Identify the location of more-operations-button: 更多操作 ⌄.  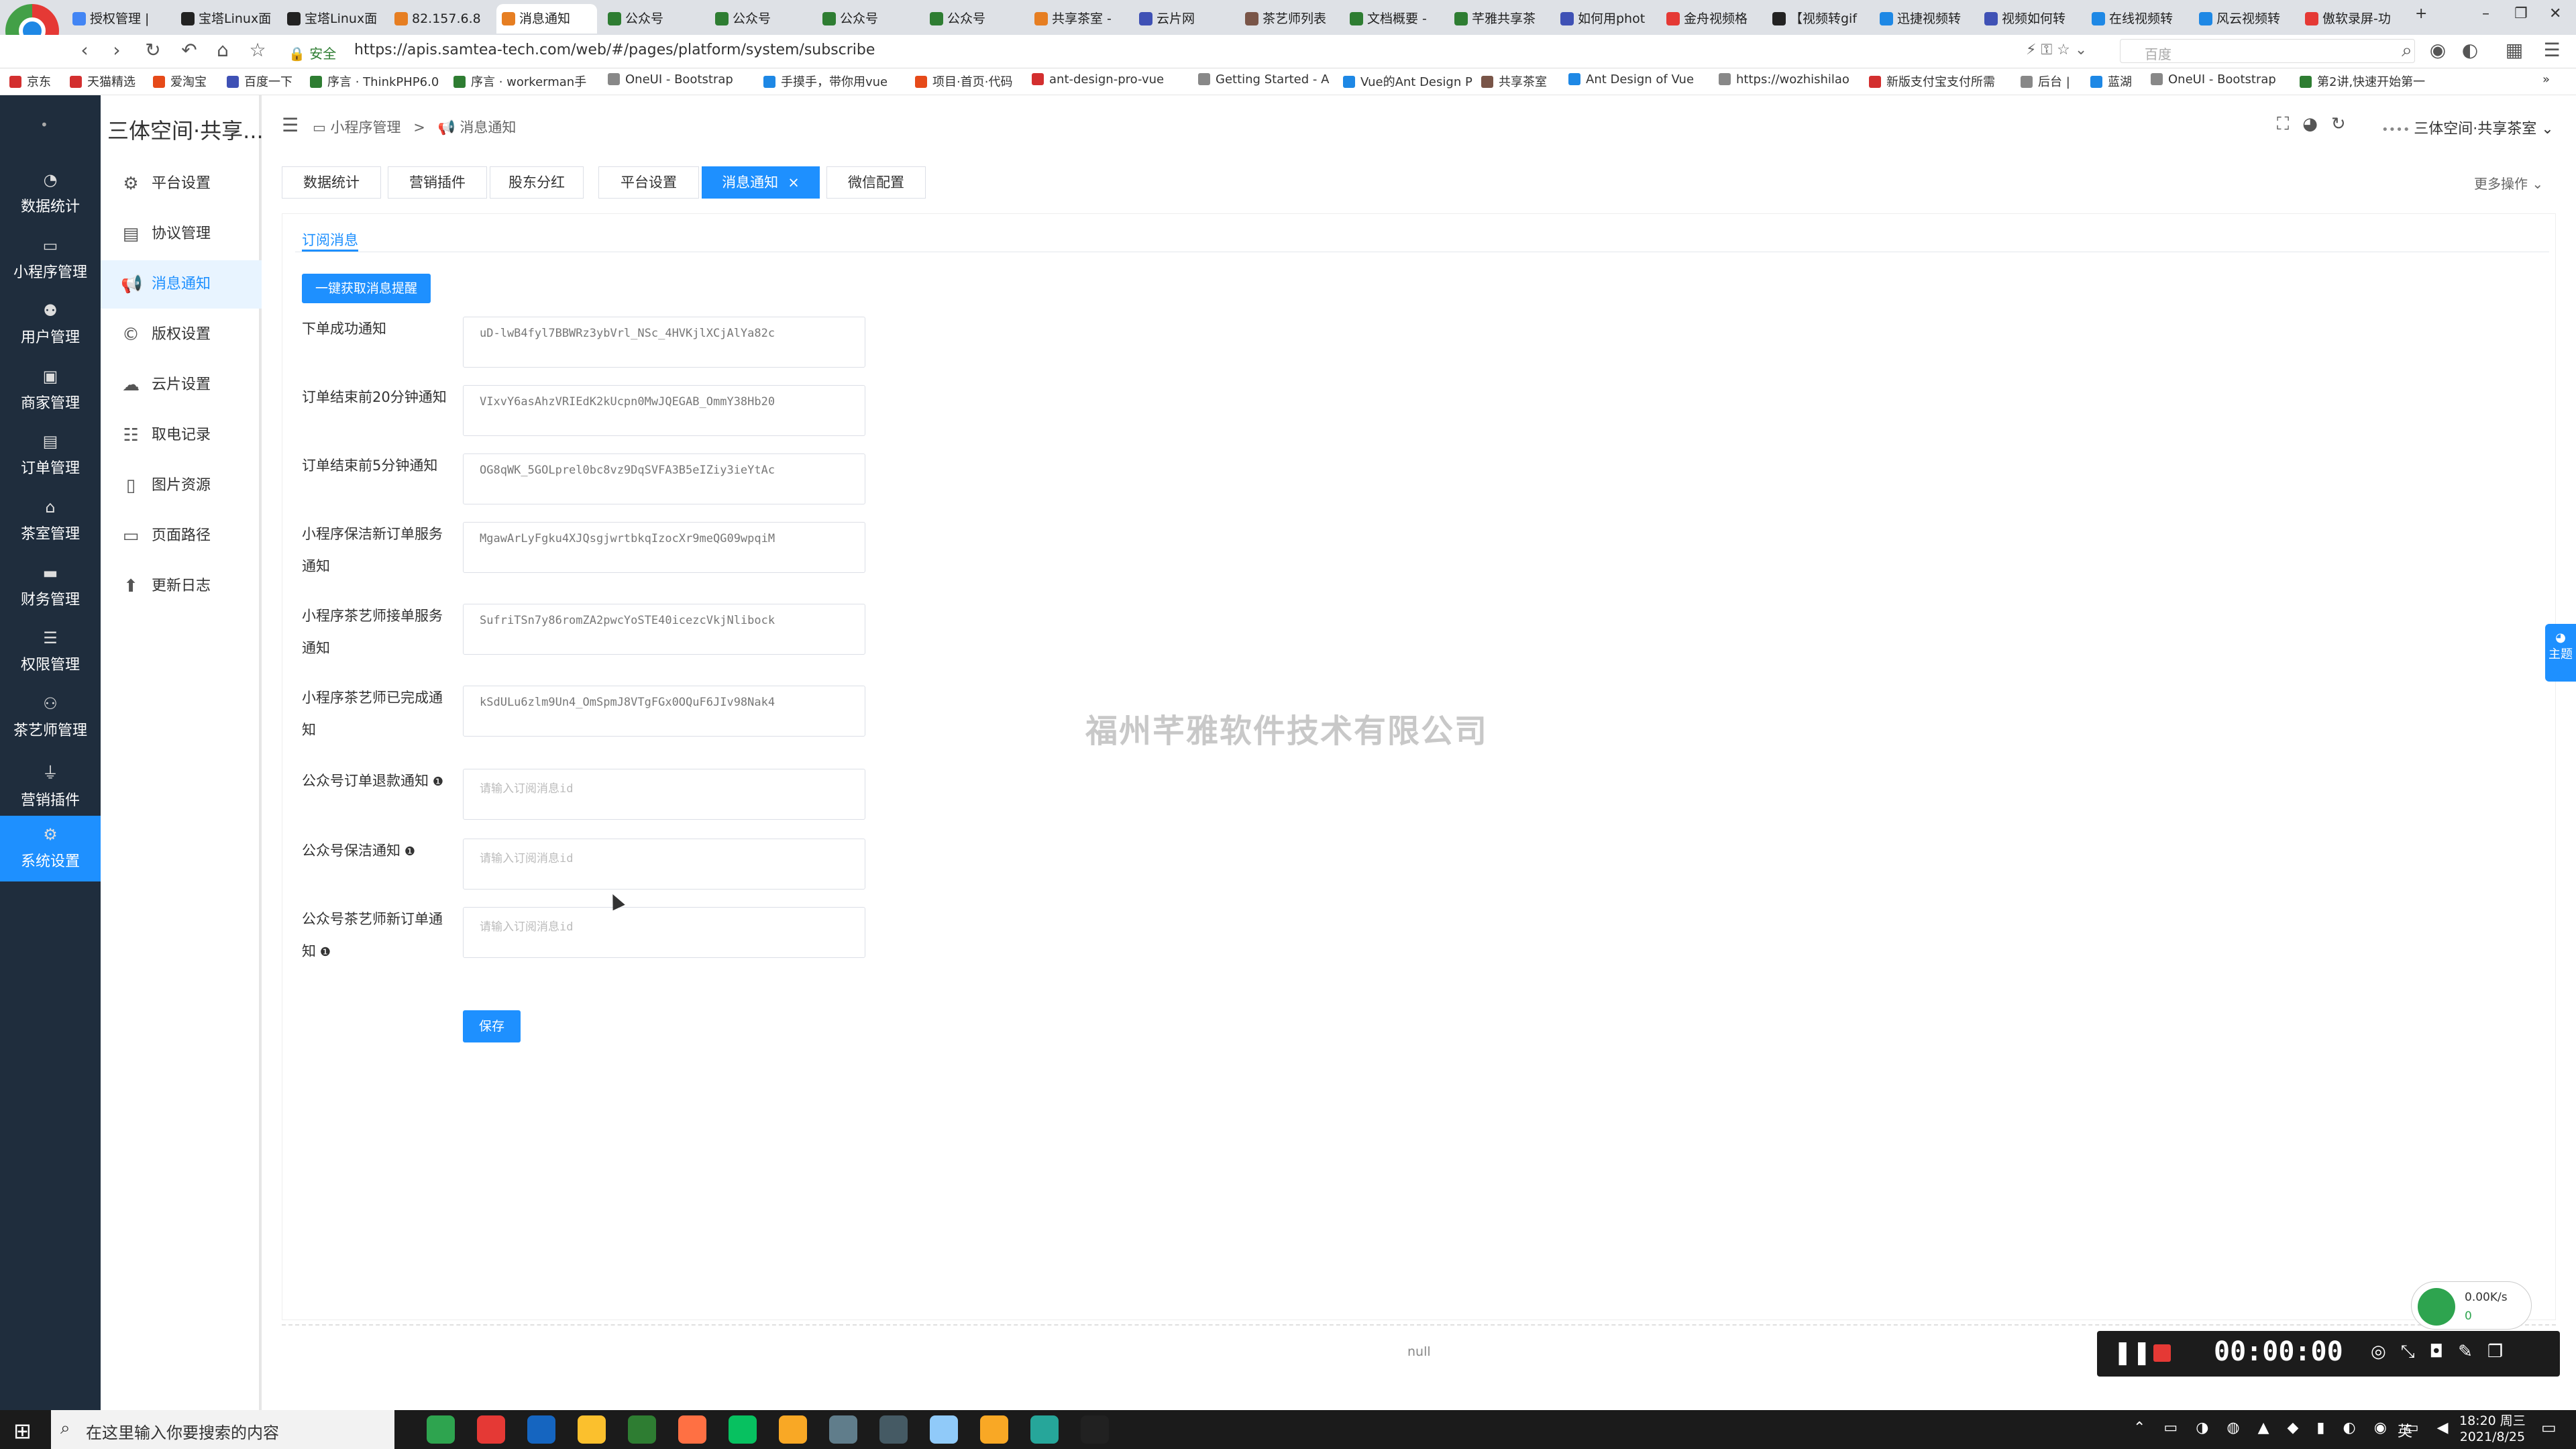
(2508, 183).